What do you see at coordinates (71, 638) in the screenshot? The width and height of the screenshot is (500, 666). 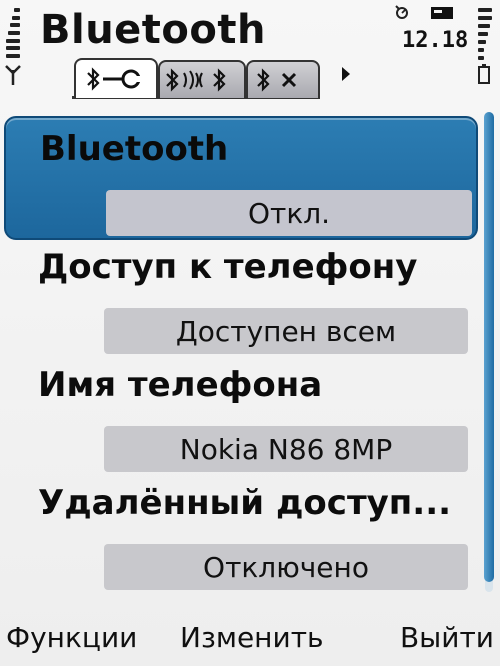 I see `options-softkey: Функции` at bounding box center [71, 638].